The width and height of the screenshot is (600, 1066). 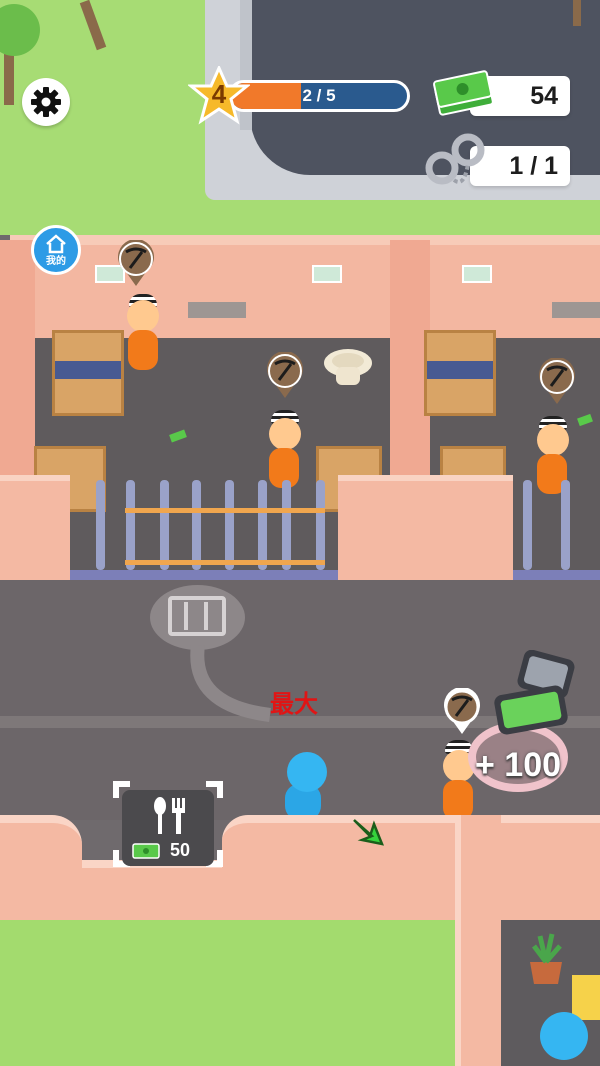 I want to click on arrow-down-right-icon, so click(x=369, y=832).